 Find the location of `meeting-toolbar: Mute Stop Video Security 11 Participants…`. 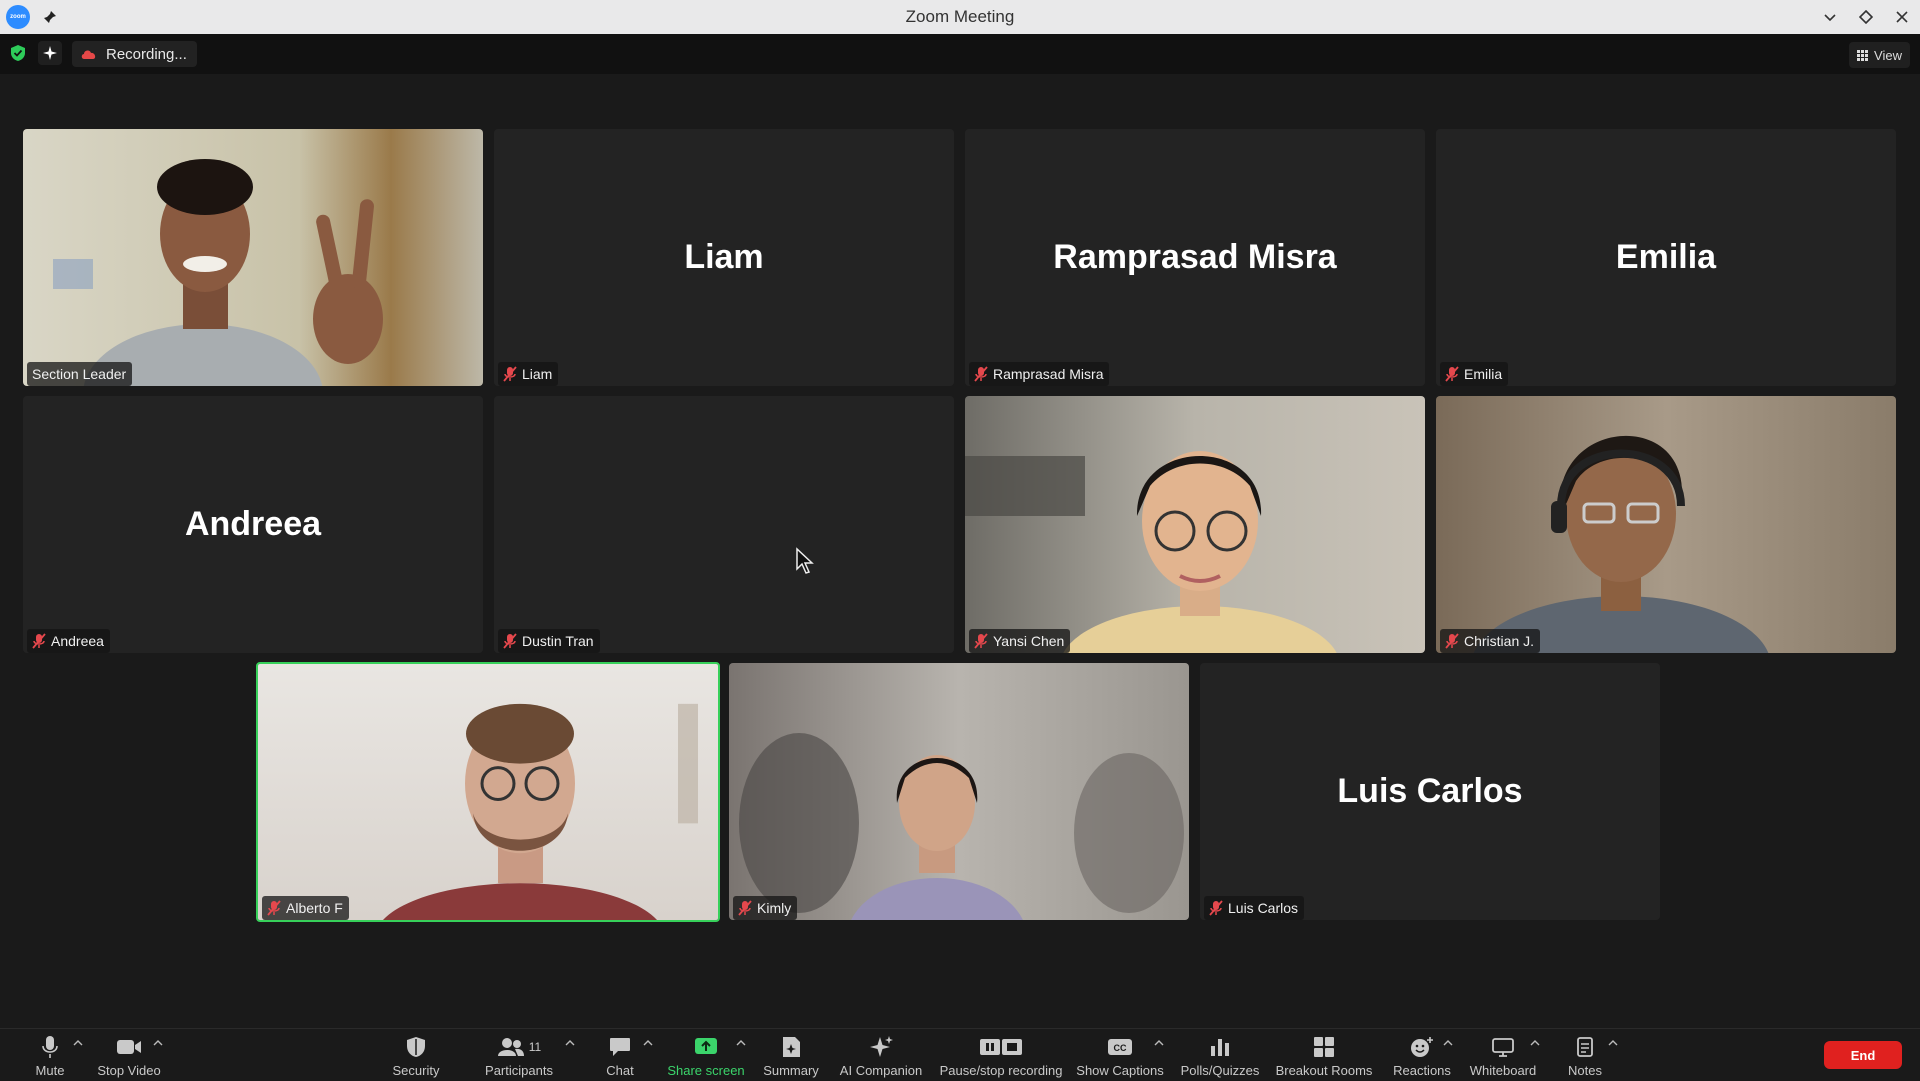

meeting-toolbar: Mute Stop Video Security 11 Participants… is located at coordinates (960, 1054).